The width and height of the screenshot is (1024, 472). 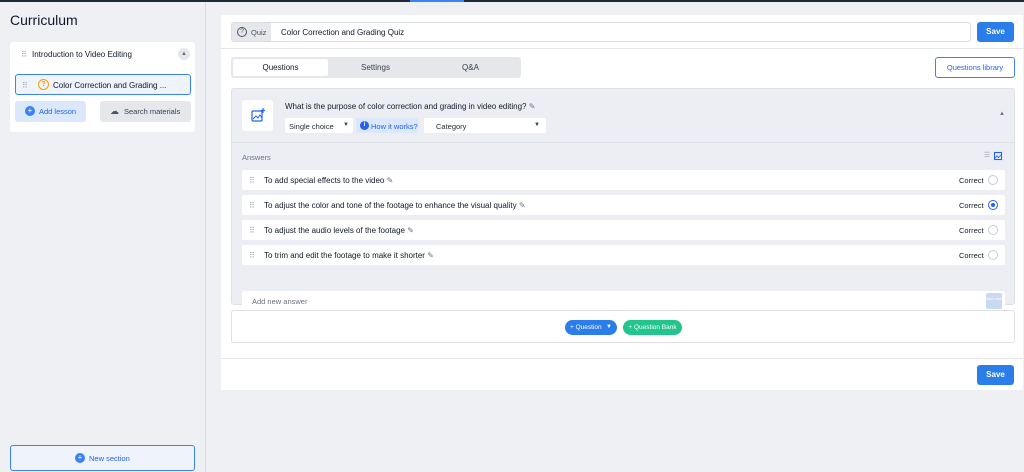 What do you see at coordinates (470, 67) in the screenshot?
I see `tab-qa: Q&A` at bounding box center [470, 67].